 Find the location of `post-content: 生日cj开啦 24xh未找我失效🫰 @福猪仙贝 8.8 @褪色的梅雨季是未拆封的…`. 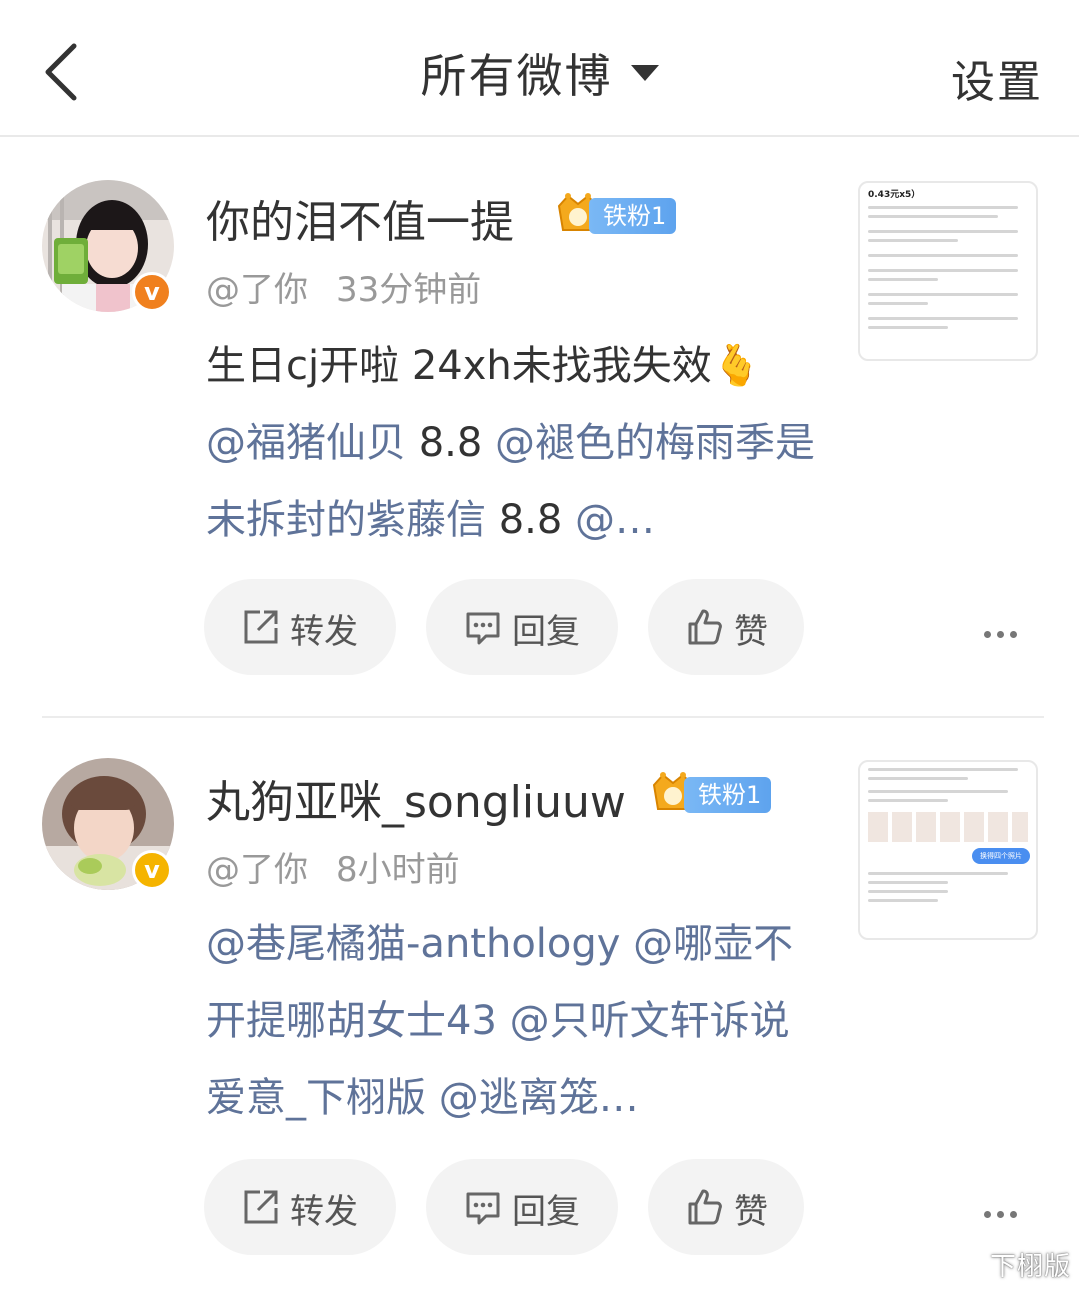

post-content: 生日cj开啦 24xh未找我失效🫰 @福猪仙贝 8.8 @褪色的梅雨季是未拆封的… is located at coordinates (516, 443).